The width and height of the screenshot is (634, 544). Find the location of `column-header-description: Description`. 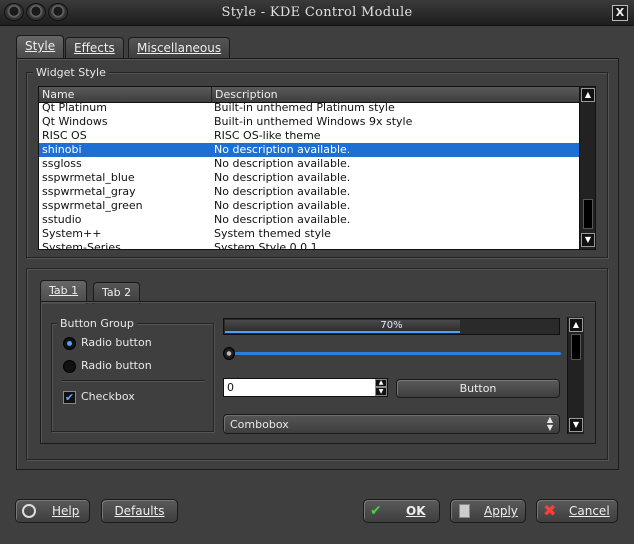

column-header-description: Description is located at coordinates (246, 94).